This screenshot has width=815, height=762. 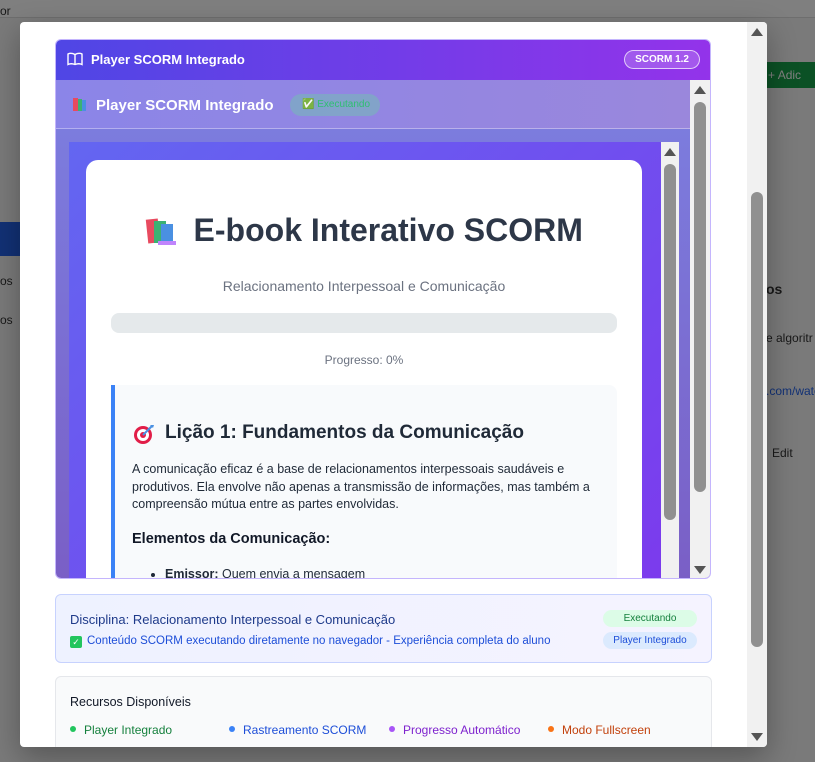 I want to click on inner-scrollbar, so click(x=670, y=360).